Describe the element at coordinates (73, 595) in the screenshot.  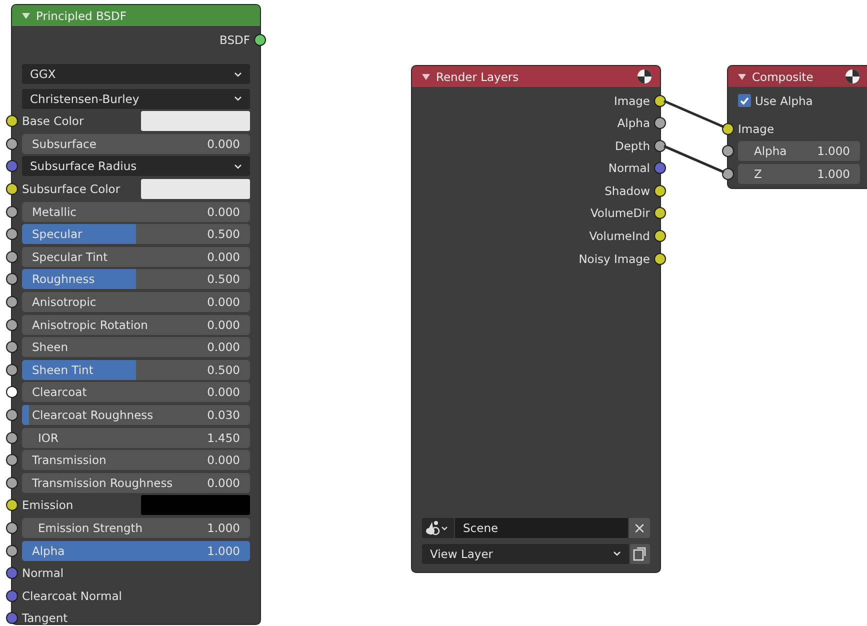
I see `socket-label: Clearcoat Normal` at that location.